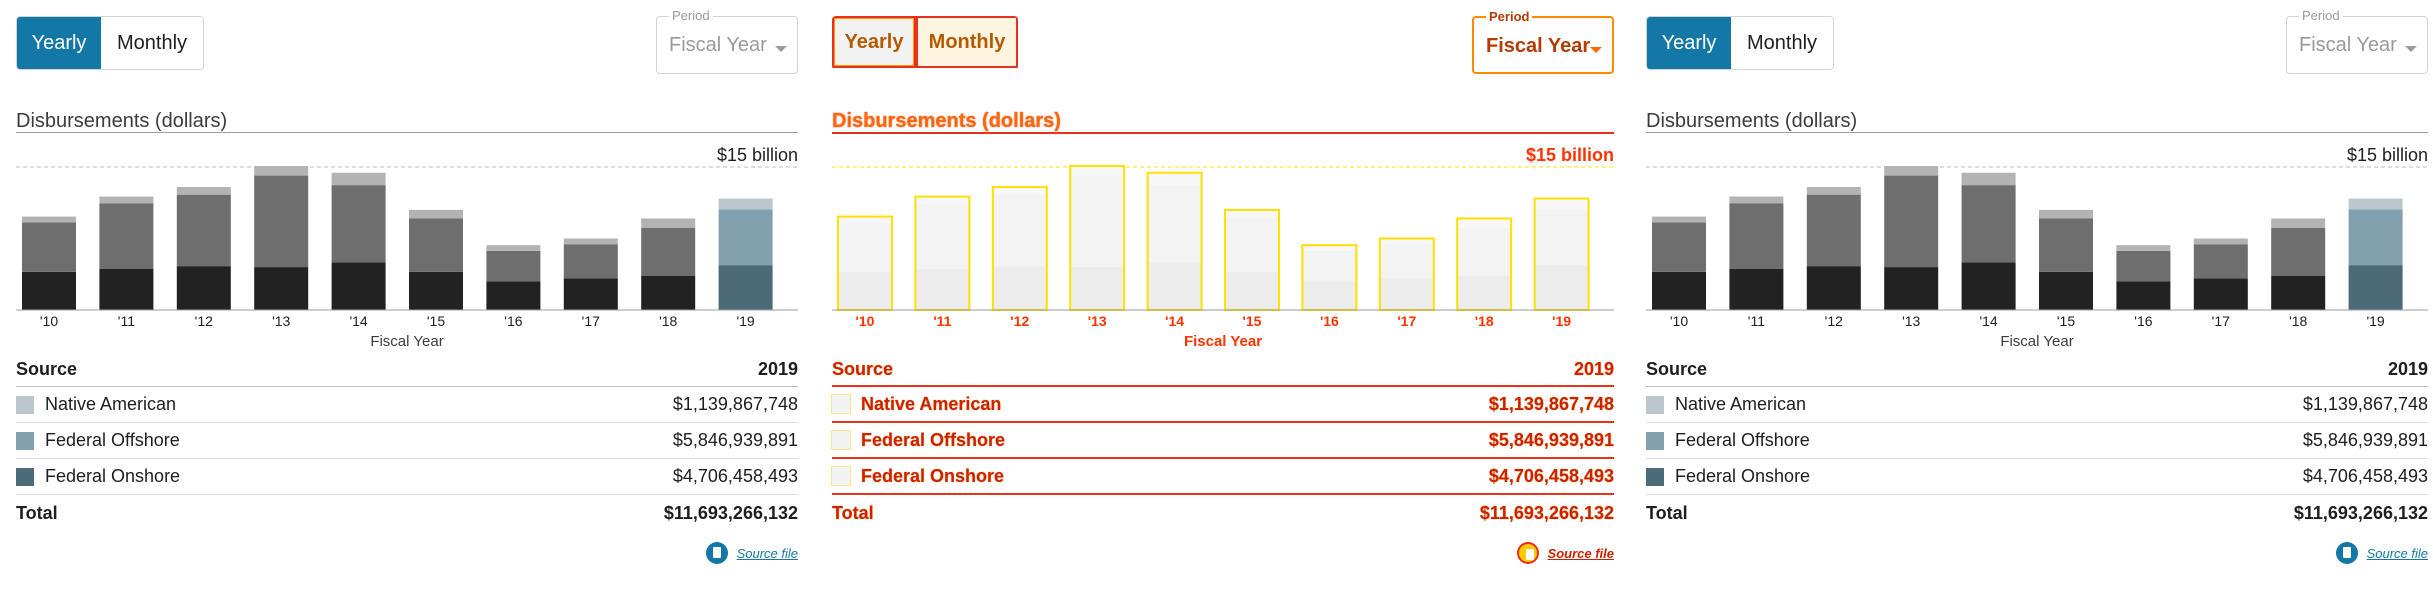 The height and width of the screenshot is (597, 2433). I want to click on x-tick-label: '10, so click(49, 321).